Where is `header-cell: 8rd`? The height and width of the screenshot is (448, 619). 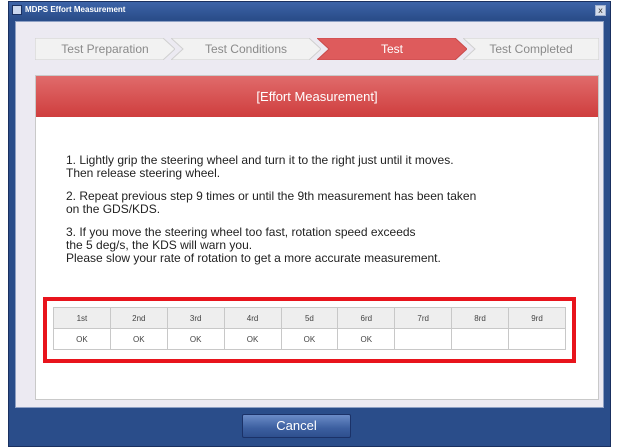
header-cell: 8rd is located at coordinates (480, 318).